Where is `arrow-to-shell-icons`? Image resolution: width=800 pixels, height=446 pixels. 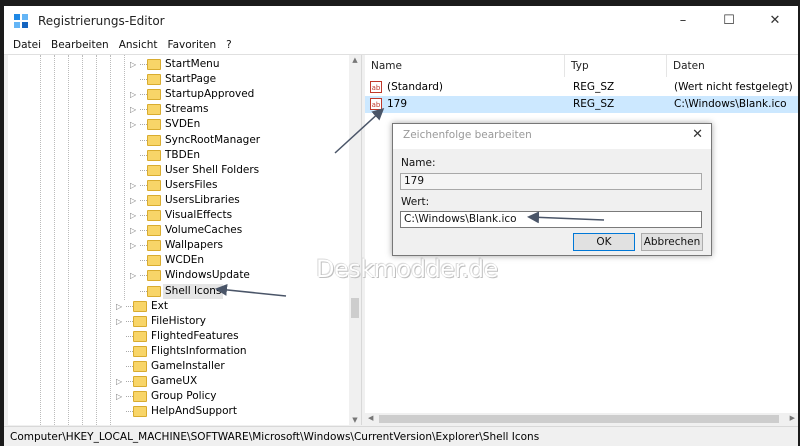
arrow-to-shell-icons is located at coordinates (251, 290).